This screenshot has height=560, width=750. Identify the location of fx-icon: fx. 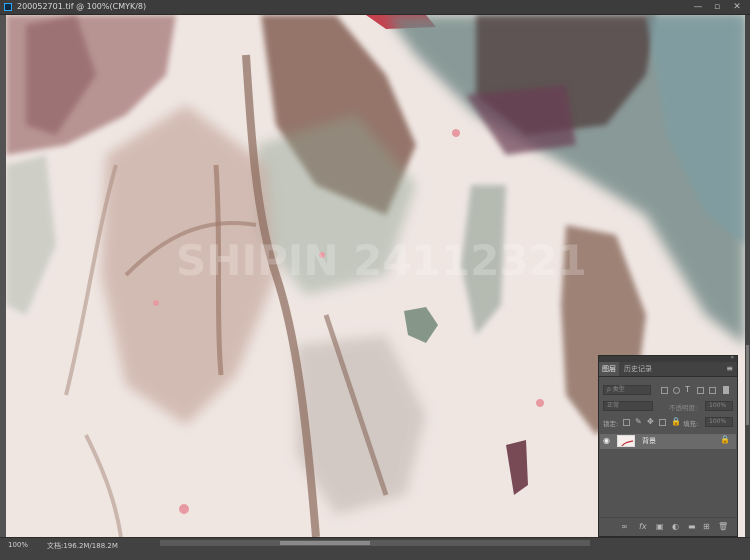
(643, 526).